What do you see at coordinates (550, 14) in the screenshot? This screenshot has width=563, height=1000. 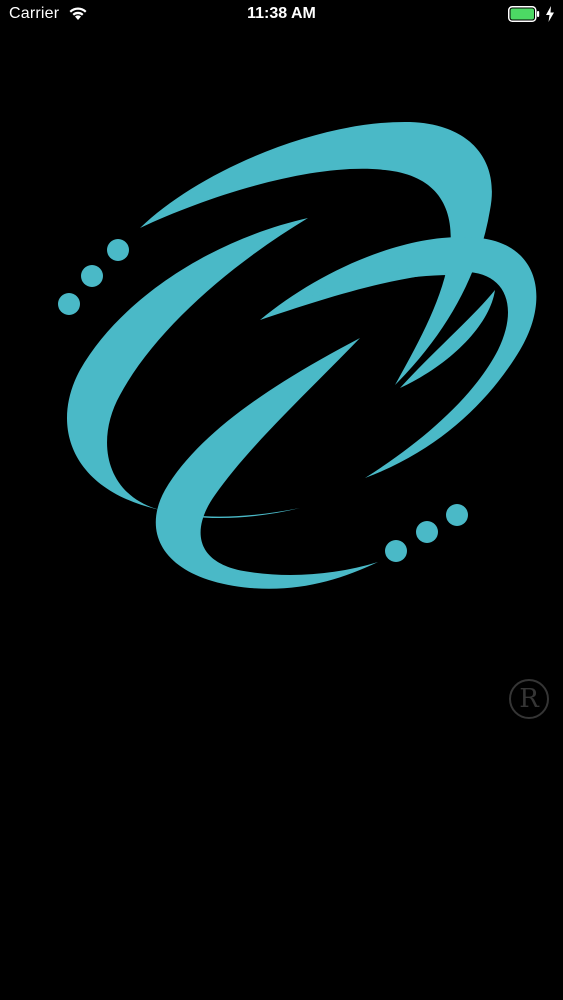 I see `charging-bolt-icon` at bounding box center [550, 14].